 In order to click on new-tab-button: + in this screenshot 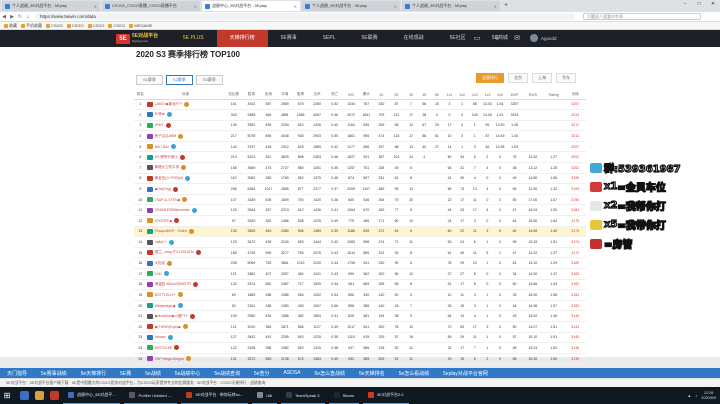, I will do `click(506, 6)`.